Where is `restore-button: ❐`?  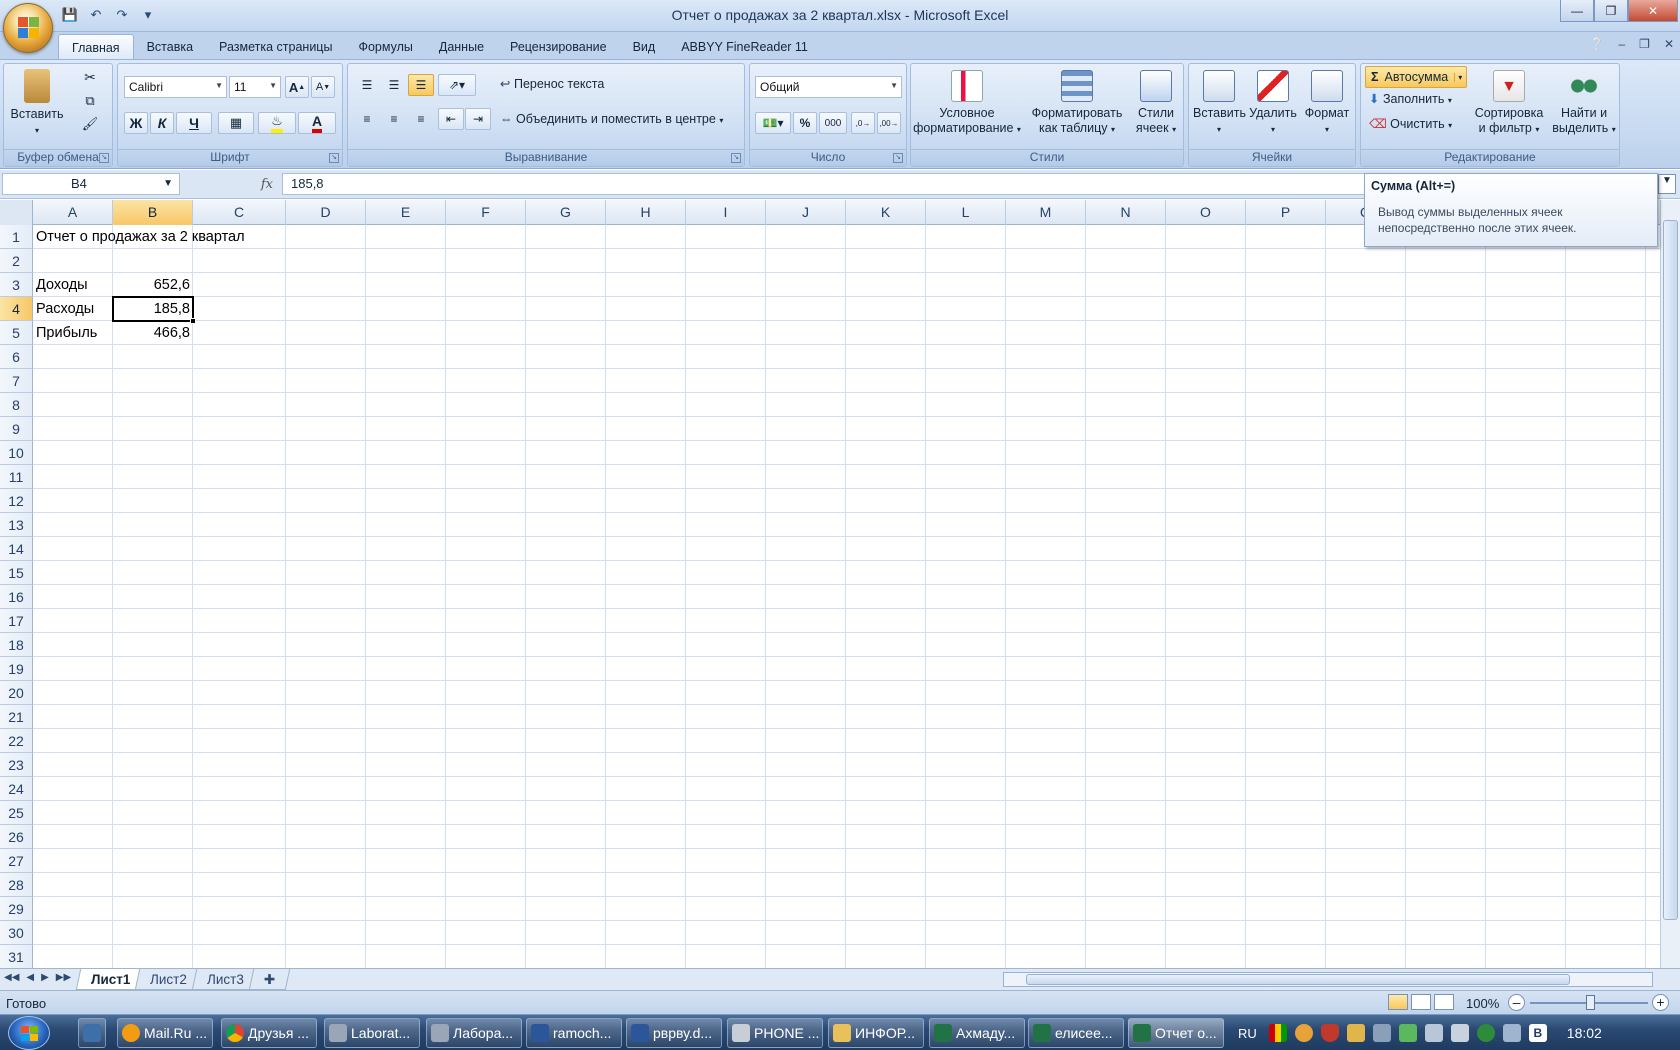 restore-button: ❐ is located at coordinates (1611, 11).